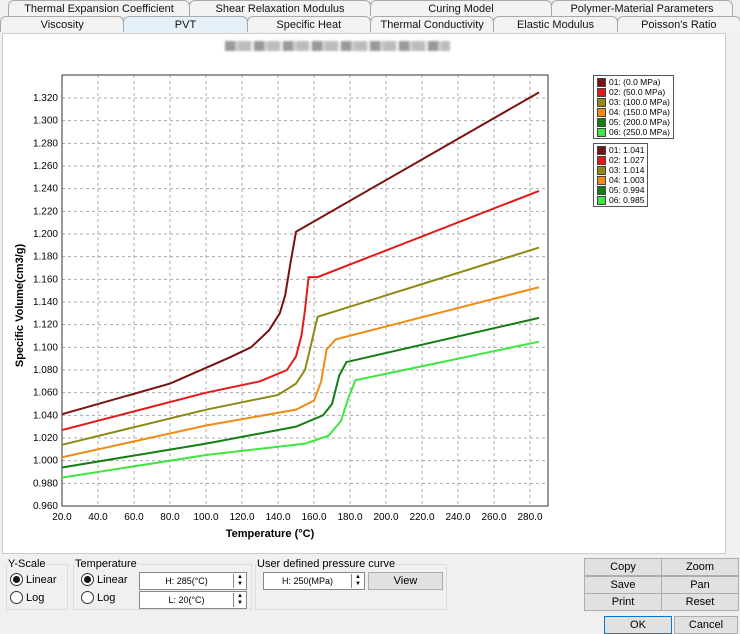  What do you see at coordinates (326, 564) in the screenshot?
I see `pressure-title: User defined pressure curve` at bounding box center [326, 564].